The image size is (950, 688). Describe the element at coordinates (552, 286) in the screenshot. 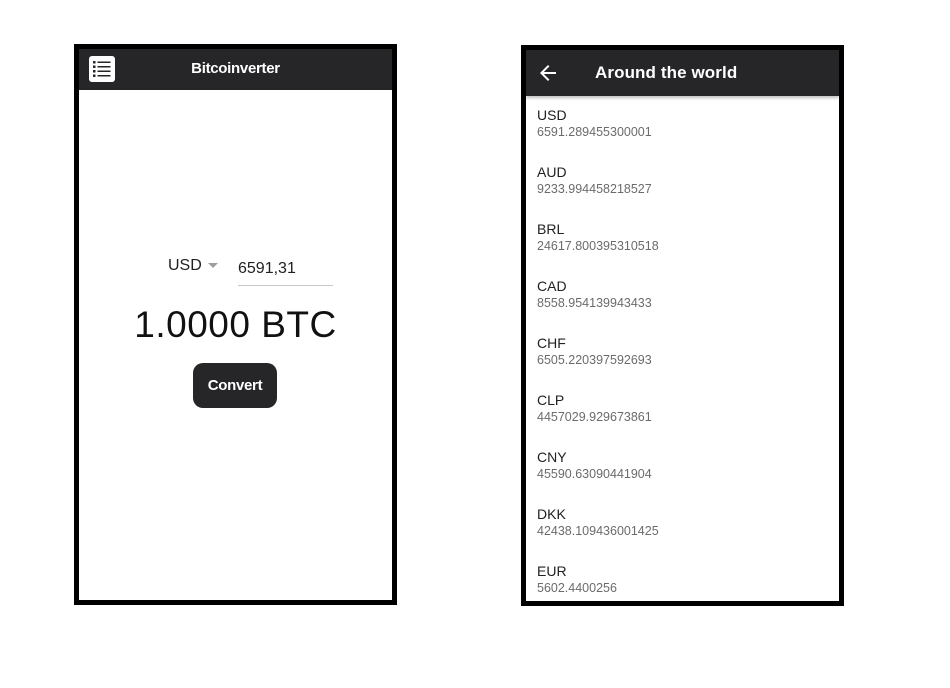

I see `rate-code: CAD` at that location.